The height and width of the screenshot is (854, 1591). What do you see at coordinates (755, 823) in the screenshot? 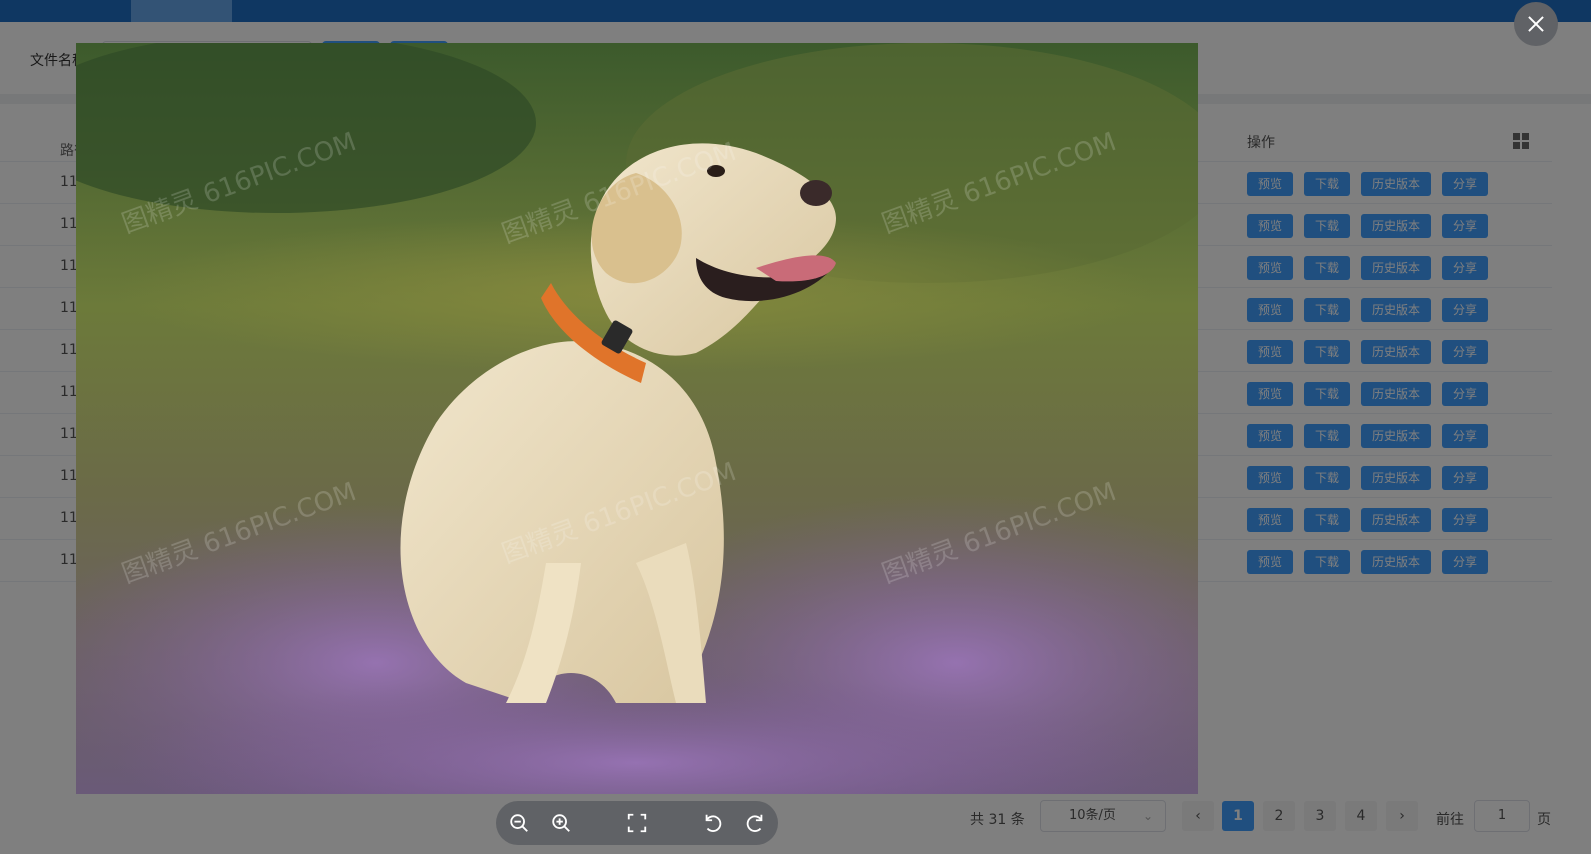
I see `rotate-right-icon` at bounding box center [755, 823].